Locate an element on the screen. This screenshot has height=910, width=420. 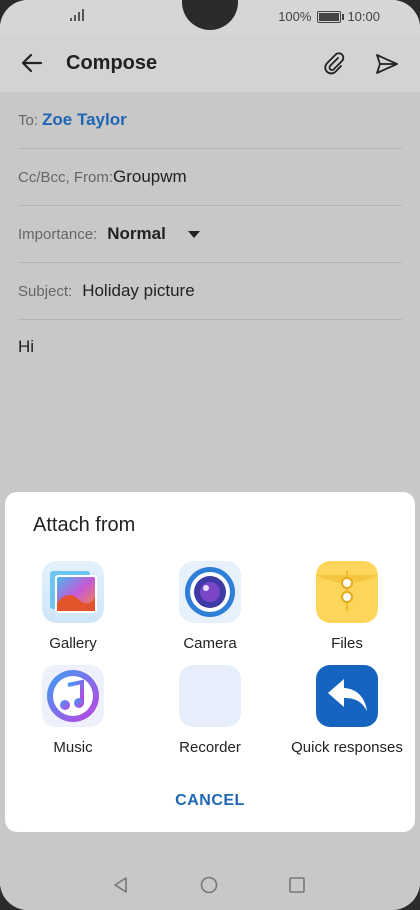
message-body: Hi is located at coordinates (26, 347).